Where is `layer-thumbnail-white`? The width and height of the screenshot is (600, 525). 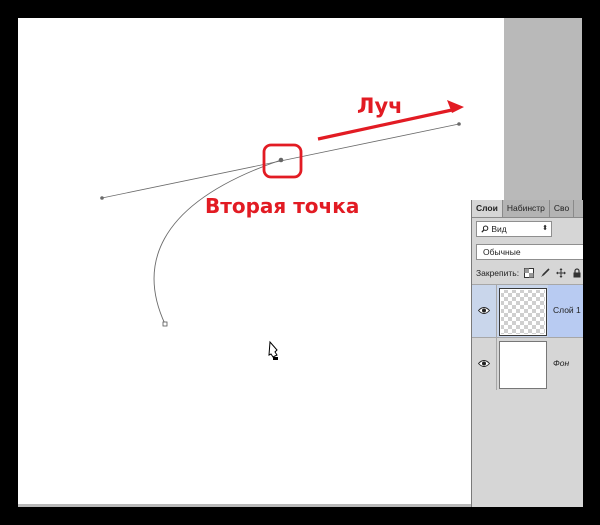 layer-thumbnail-white is located at coordinates (523, 365).